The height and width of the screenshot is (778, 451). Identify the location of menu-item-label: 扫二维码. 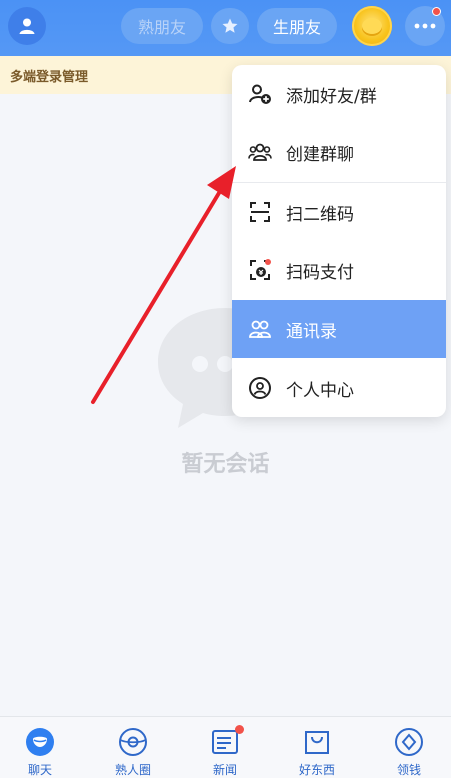
(320, 214).